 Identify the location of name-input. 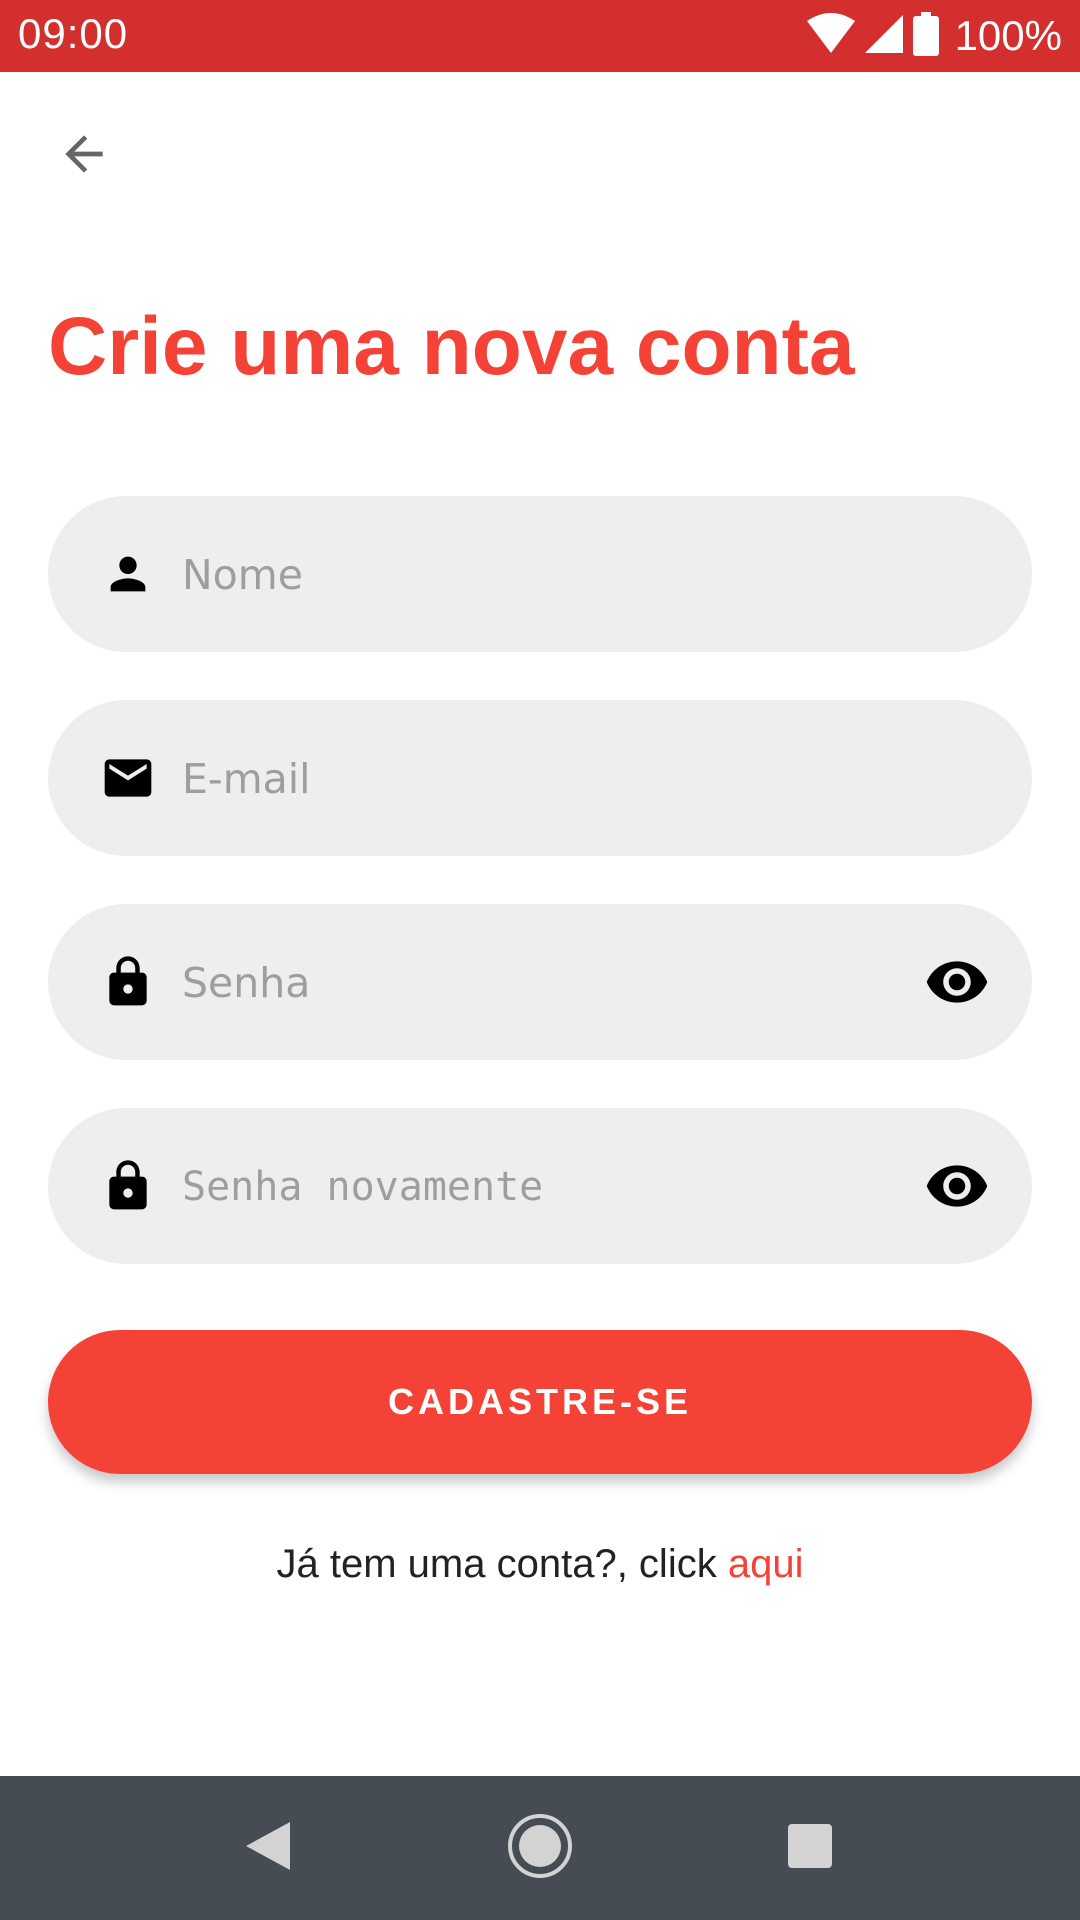
(542, 575).